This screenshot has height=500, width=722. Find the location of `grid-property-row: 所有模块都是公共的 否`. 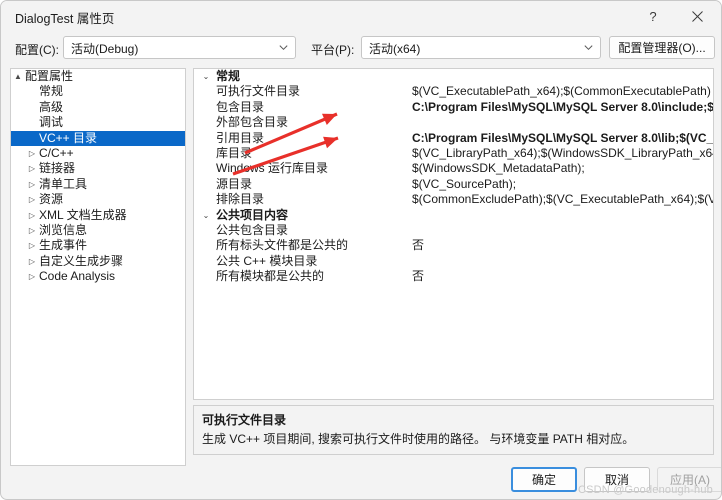

grid-property-row: 所有模块都是公共的 否 is located at coordinates (453, 276).